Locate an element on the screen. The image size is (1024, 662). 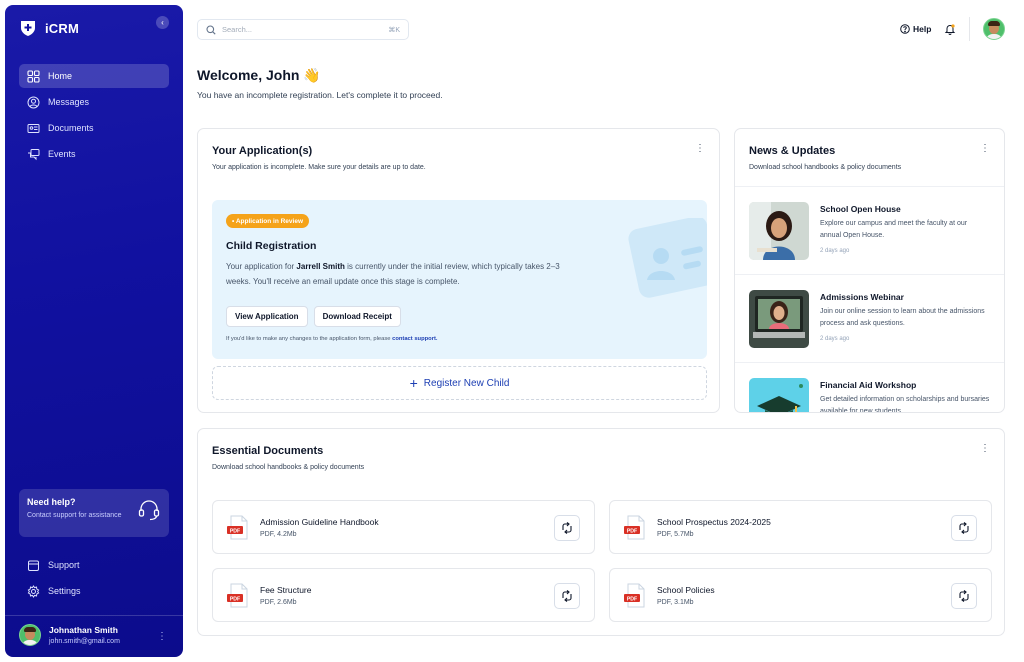
user-circle-icon is located at coordinates (33, 102).